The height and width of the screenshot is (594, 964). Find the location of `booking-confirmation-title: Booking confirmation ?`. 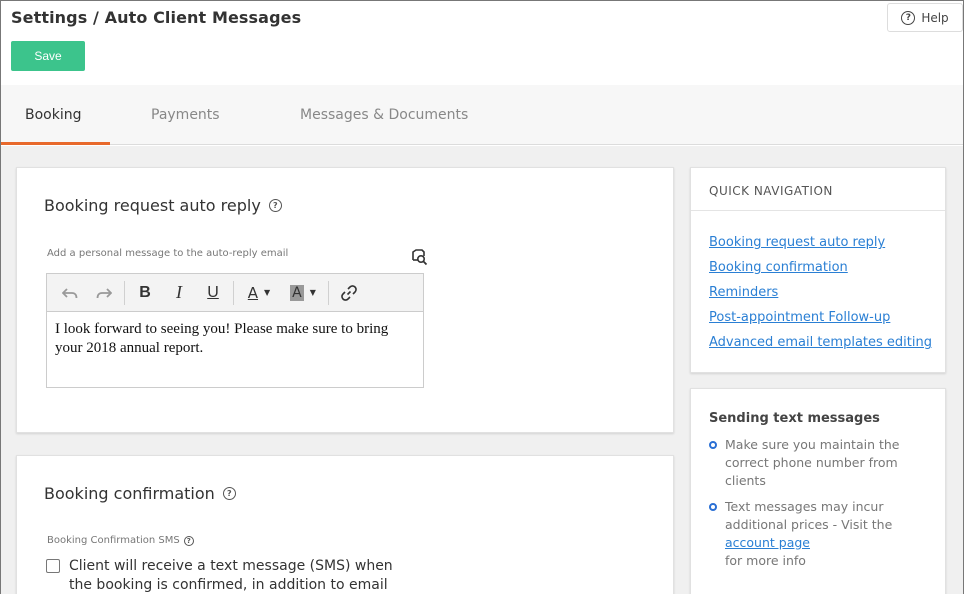

booking-confirmation-title: Booking confirmation ? is located at coordinates (140, 493).